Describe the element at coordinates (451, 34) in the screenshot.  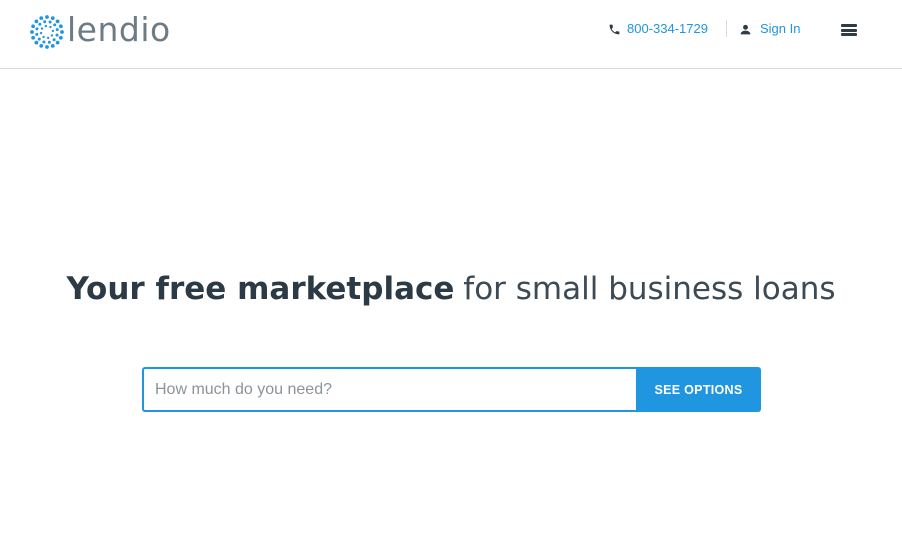
I see `site-header: lendio 800-334-1729 Sign In` at that location.